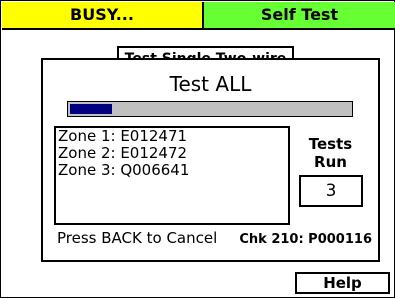 The width and height of the screenshot is (395, 298). I want to click on zone-list-item: Zone 2: E012472, so click(123, 153).